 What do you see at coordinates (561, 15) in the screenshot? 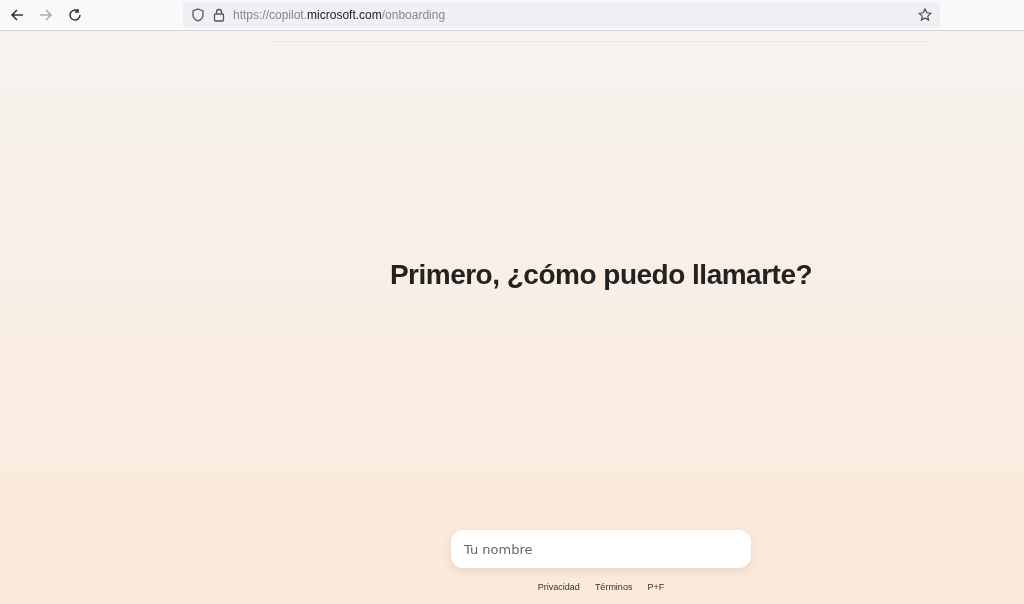
I see `address-bar: https://copilot.microsoft.com/onboarding` at bounding box center [561, 15].